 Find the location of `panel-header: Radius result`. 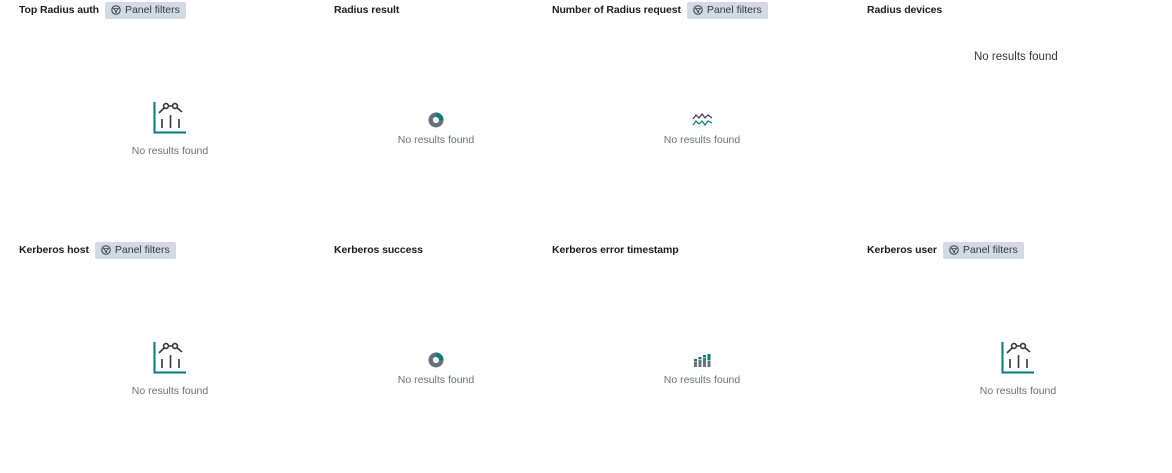

panel-header: Radius result is located at coordinates (366, 10).